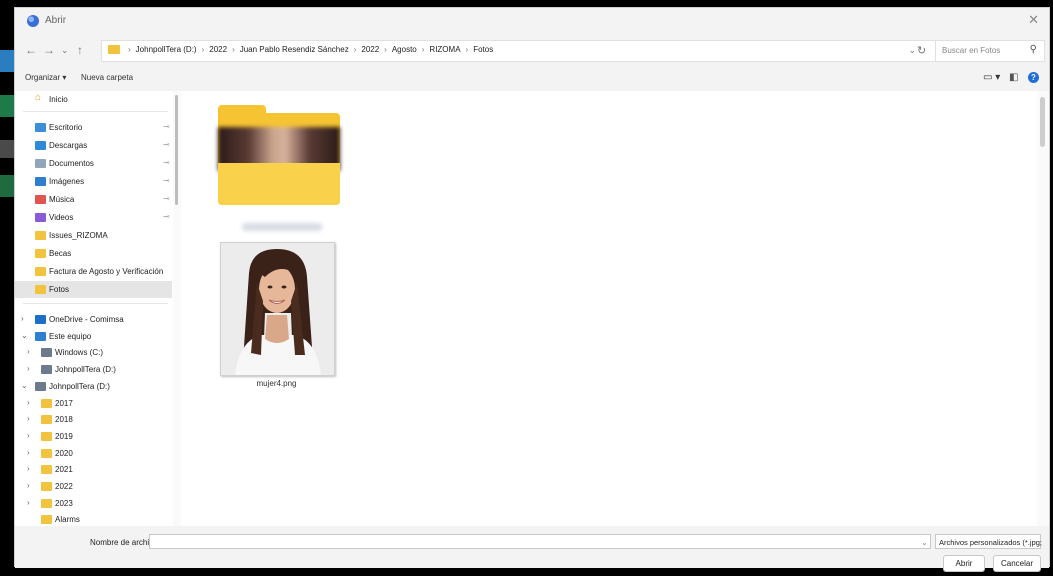 This screenshot has width=1053, height=576. I want to click on preview-pane-icon: ◧, so click(1013, 77).